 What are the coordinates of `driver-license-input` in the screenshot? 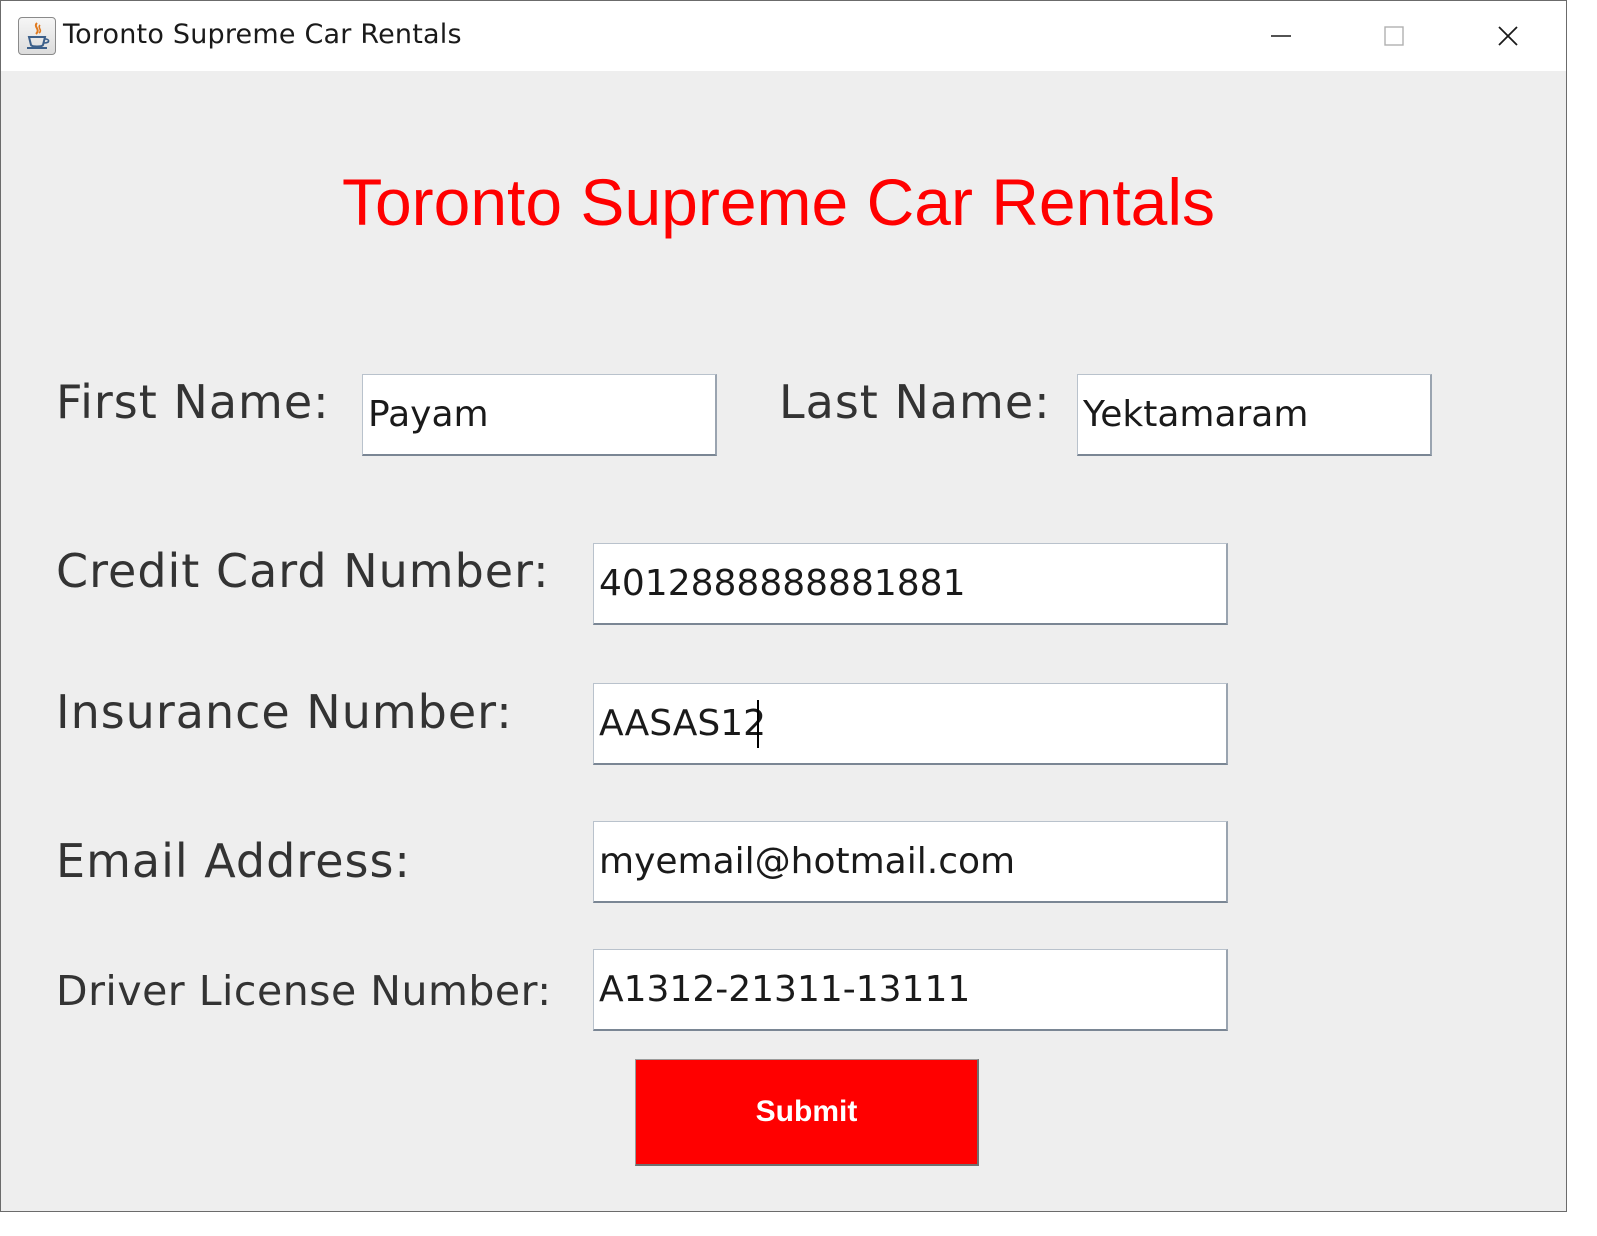 It's located at (910, 989).